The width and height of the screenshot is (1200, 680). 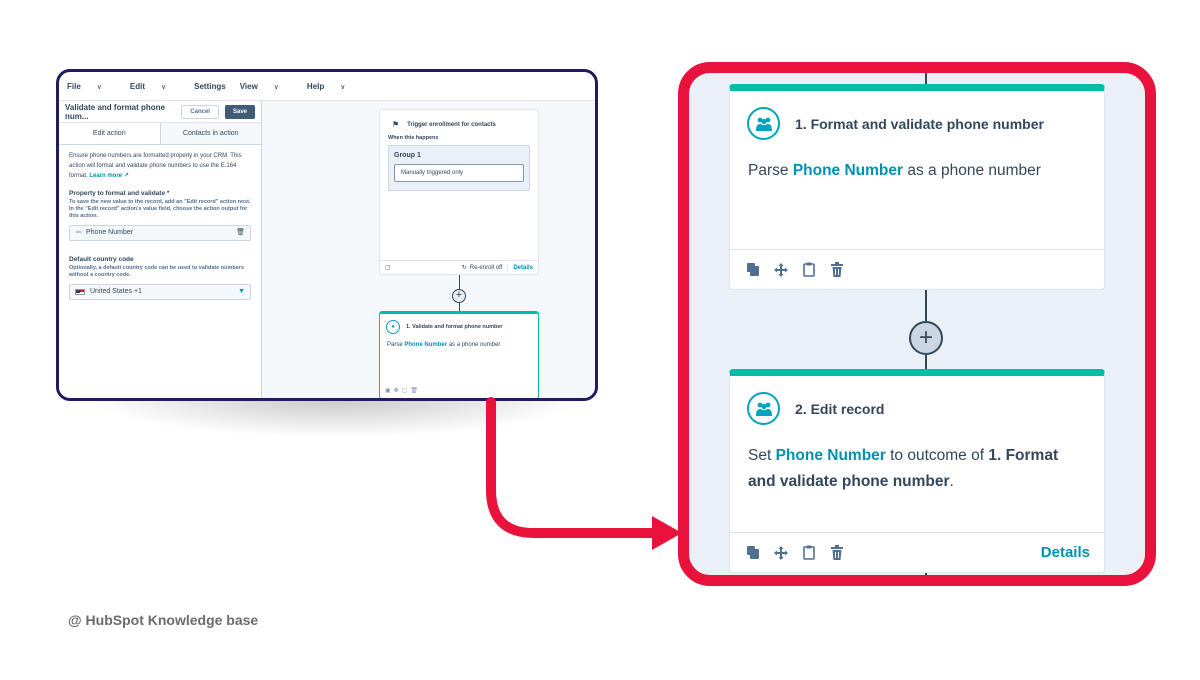 I want to click on action-header: ● 1. Validate and format phone number, so click(x=459, y=327).